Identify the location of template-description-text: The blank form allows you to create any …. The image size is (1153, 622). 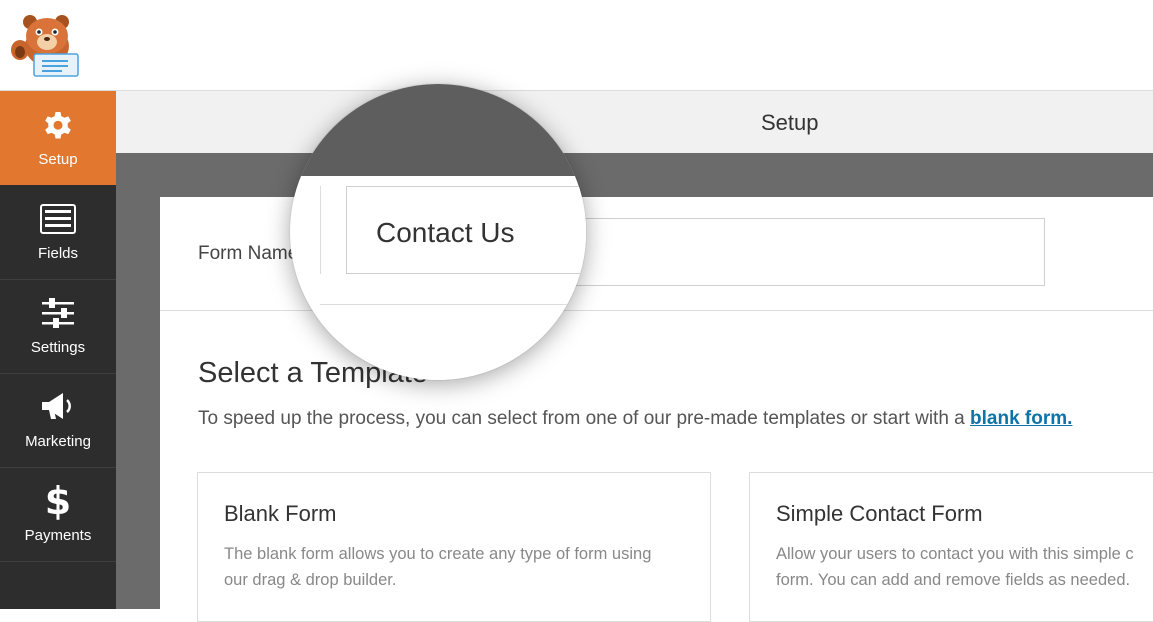
(438, 567).